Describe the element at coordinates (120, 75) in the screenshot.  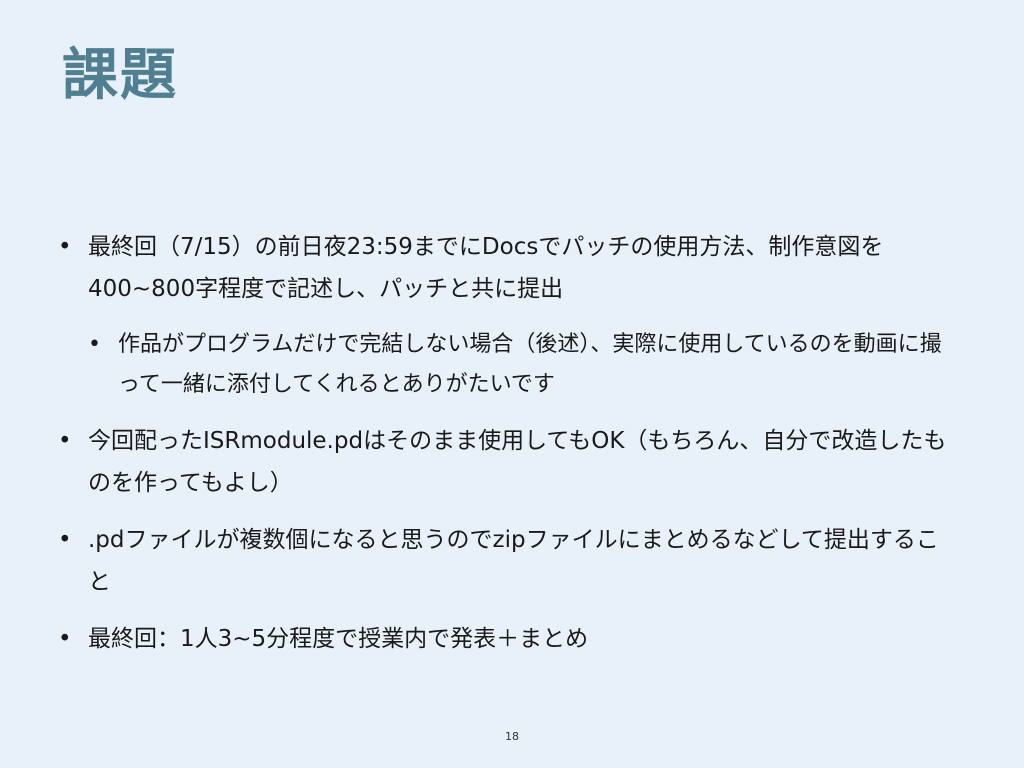
I see `slide-title: 課題` at that location.